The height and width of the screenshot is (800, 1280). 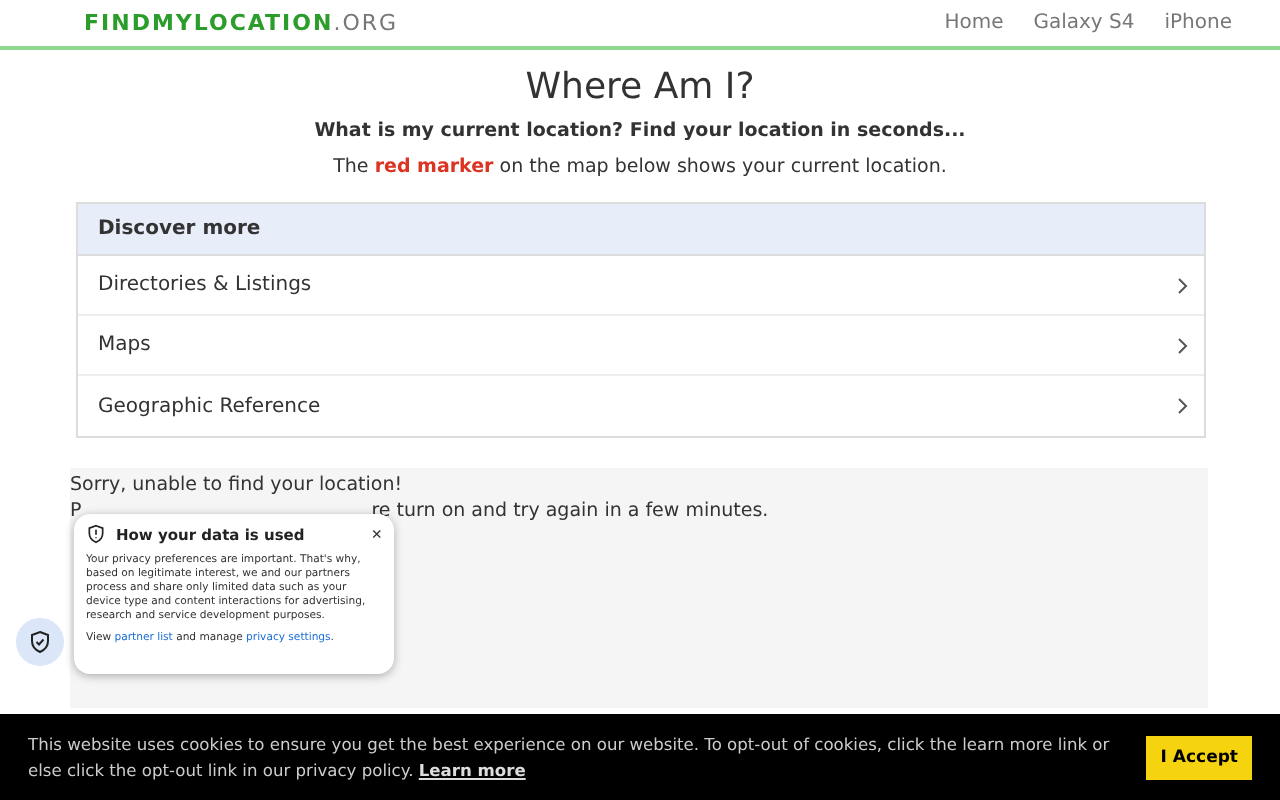 I want to click on panel-heading: Discover more, so click(x=641, y=230).